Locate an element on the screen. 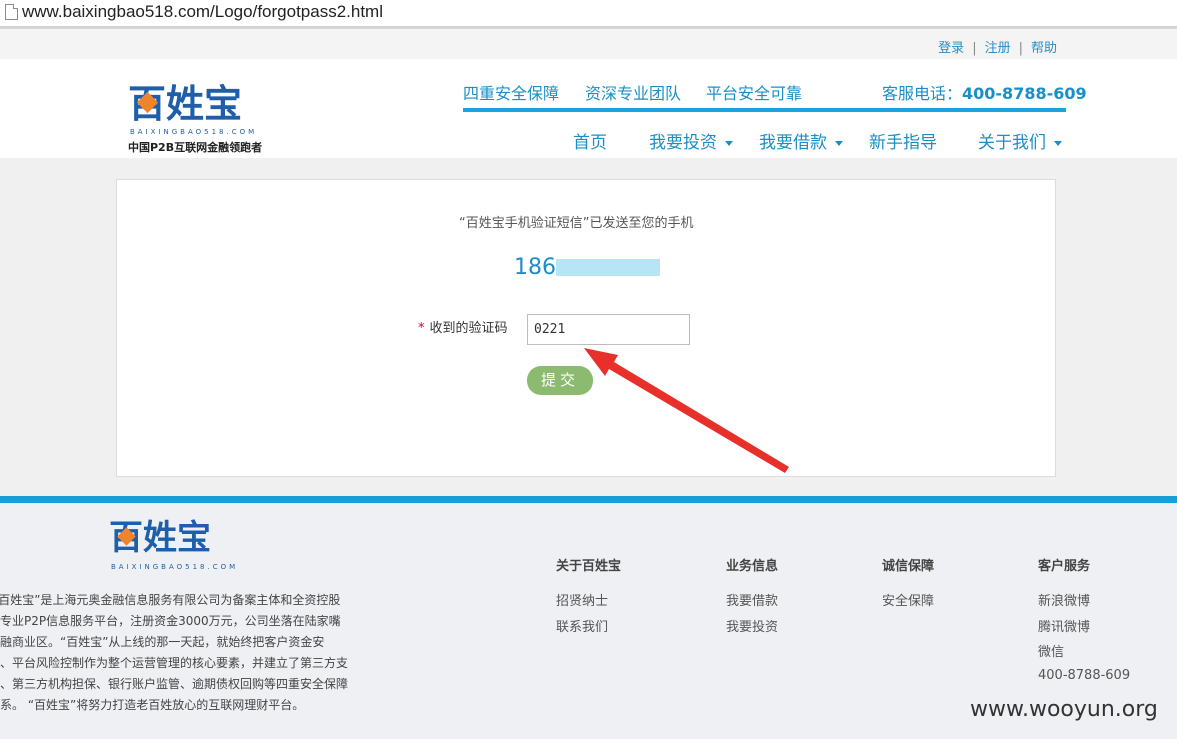 This screenshot has height=739, width=1177. footer-col-title: 客户服务 is located at coordinates (1064, 566).